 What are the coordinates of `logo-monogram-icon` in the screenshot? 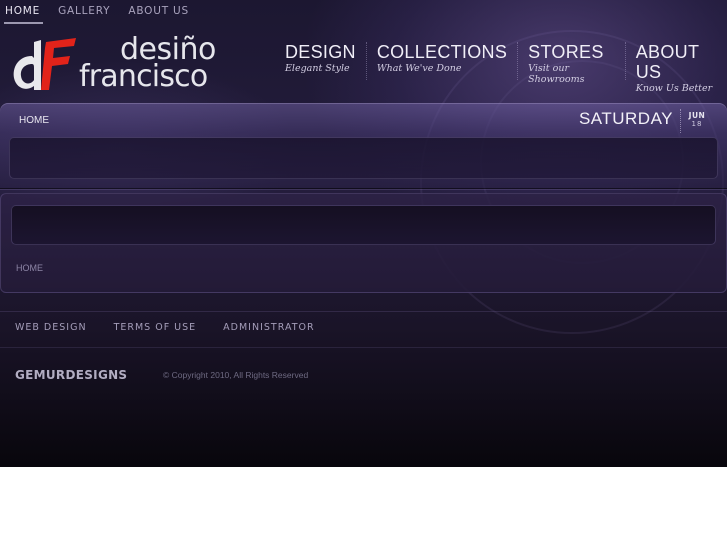 It's located at (44, 64).